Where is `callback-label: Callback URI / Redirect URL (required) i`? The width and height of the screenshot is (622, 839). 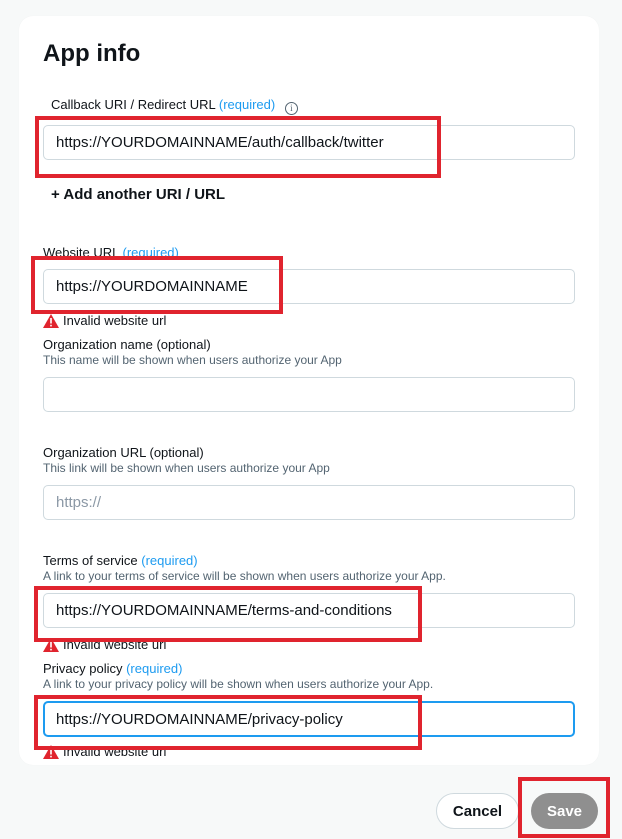
callback-label: Callback URI / Redirect URL (required) i is located at coordinates (174, 106).